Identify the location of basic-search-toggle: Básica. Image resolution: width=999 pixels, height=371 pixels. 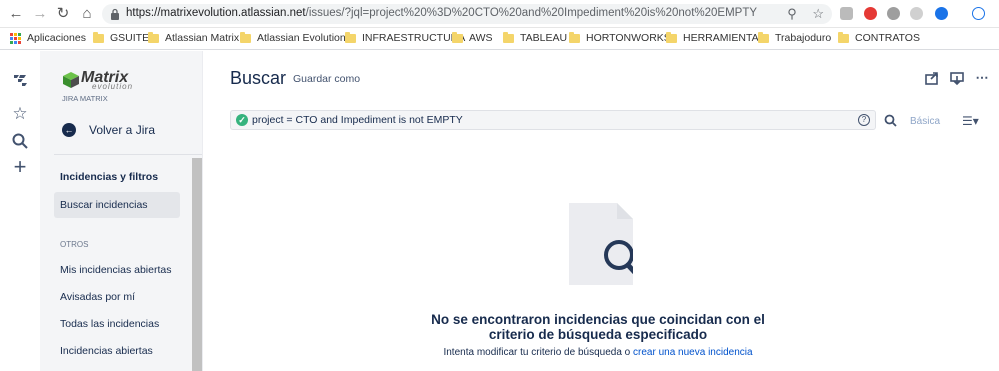
(925, 121).